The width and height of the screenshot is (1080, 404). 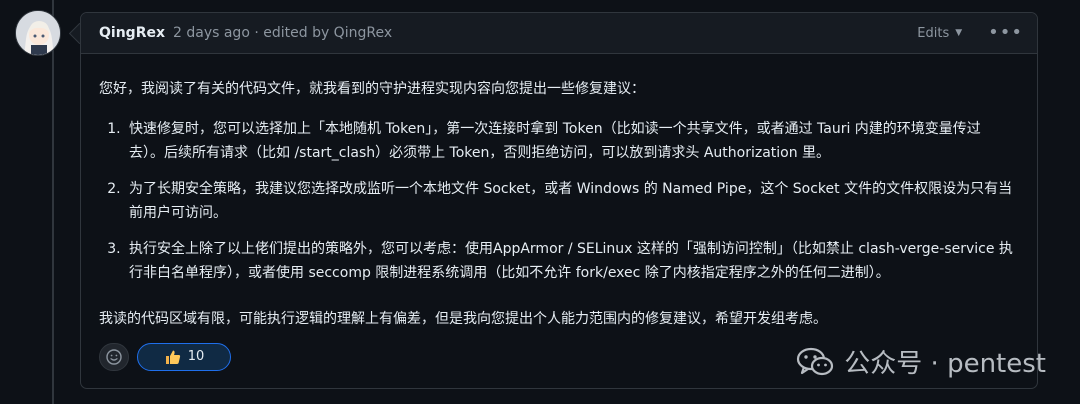 I want to click on kebab-menu-icon: •••, so click(x=1005, y=33).